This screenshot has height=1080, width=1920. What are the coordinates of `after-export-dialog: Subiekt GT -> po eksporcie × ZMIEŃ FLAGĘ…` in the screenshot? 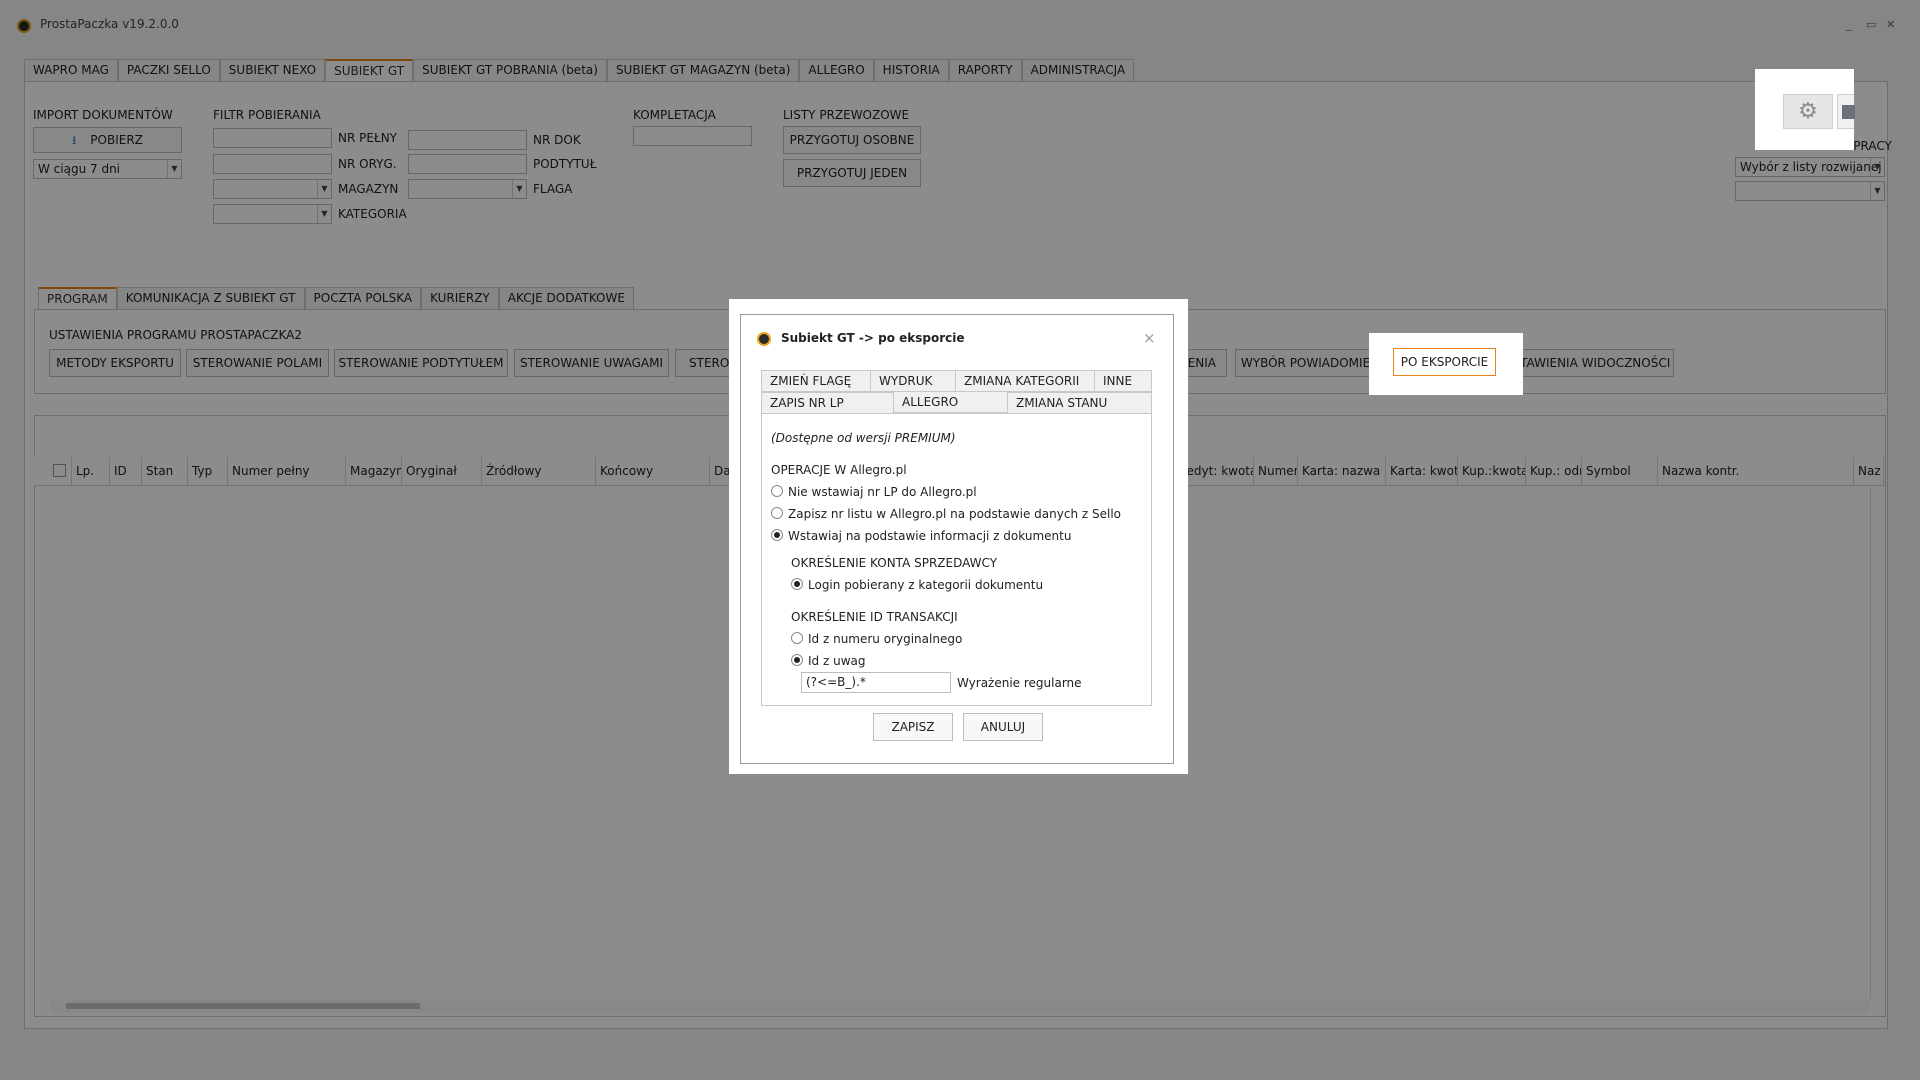 It's located at (957, 539).